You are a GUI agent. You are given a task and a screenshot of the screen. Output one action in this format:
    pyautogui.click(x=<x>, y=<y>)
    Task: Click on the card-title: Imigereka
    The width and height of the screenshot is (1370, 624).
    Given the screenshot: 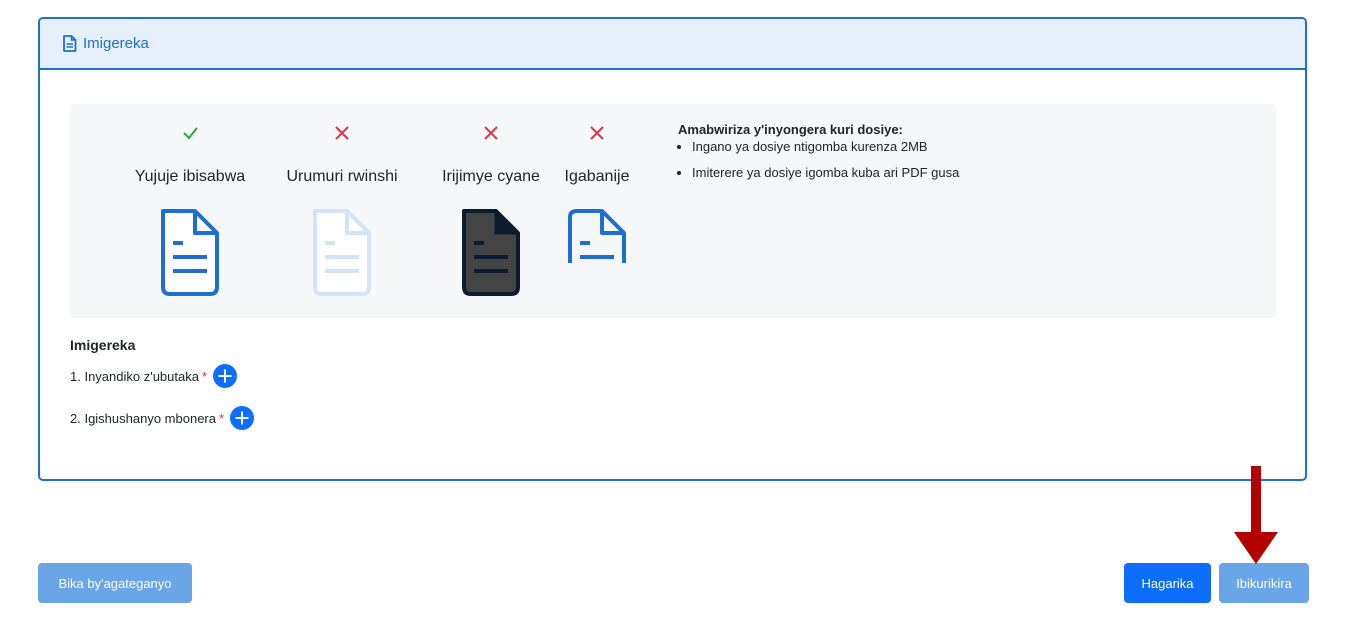 What is the action you would take?
    pyautogui.click(x=116, y=43)
    